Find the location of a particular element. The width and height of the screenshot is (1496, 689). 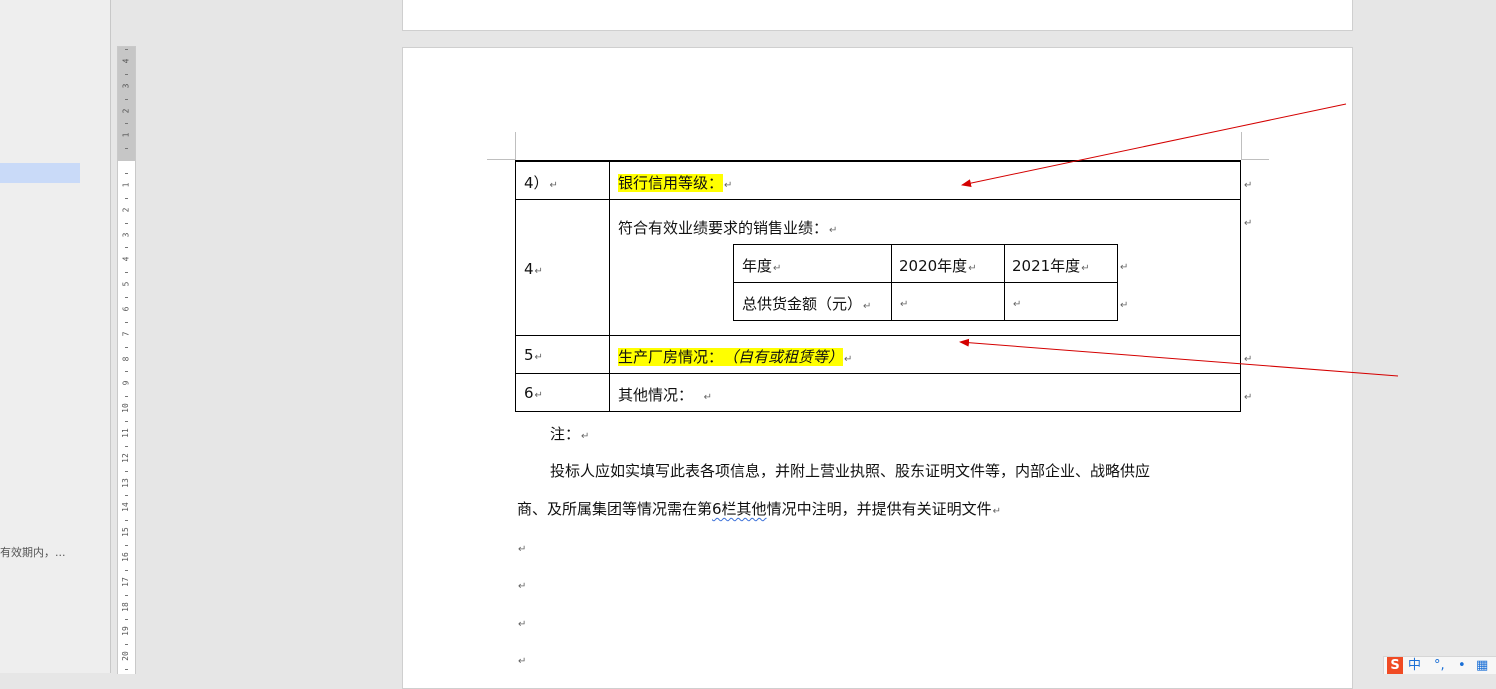

ruler-tick-label: 12 is located at coordinates (125, 457).